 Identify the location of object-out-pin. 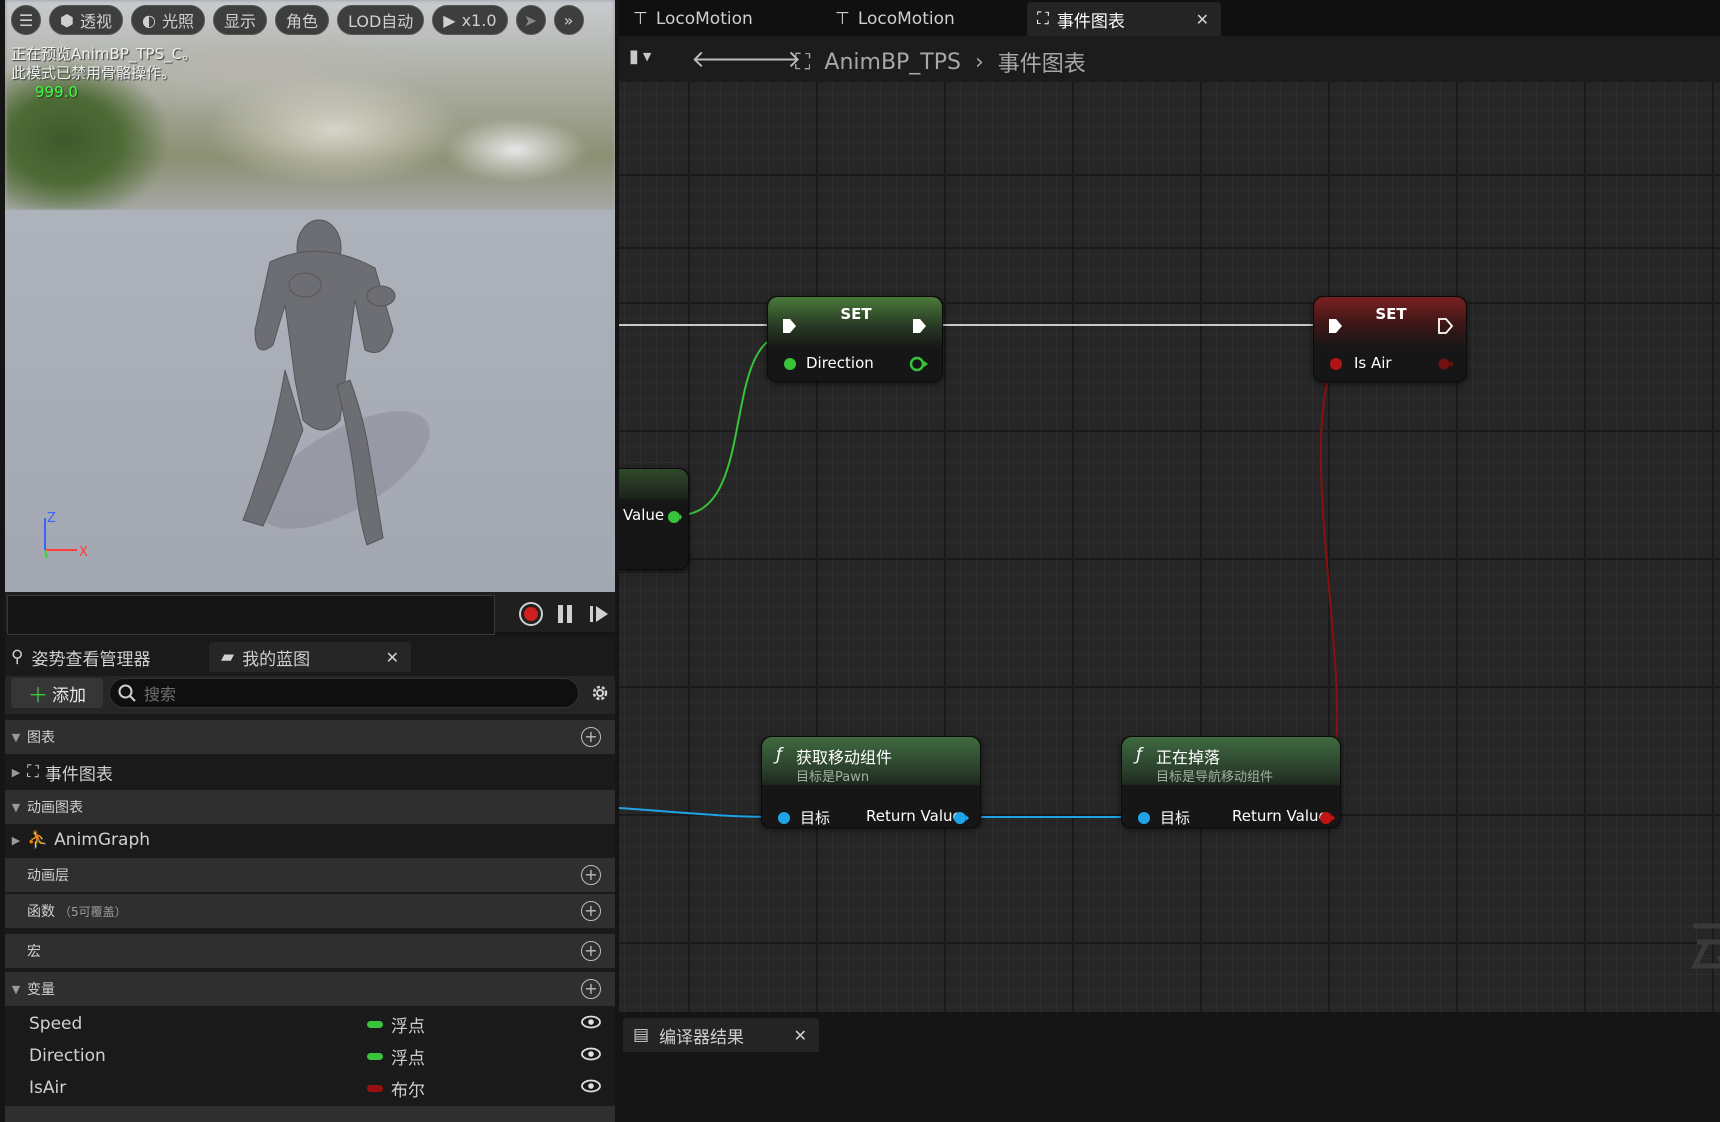
(962, 818).